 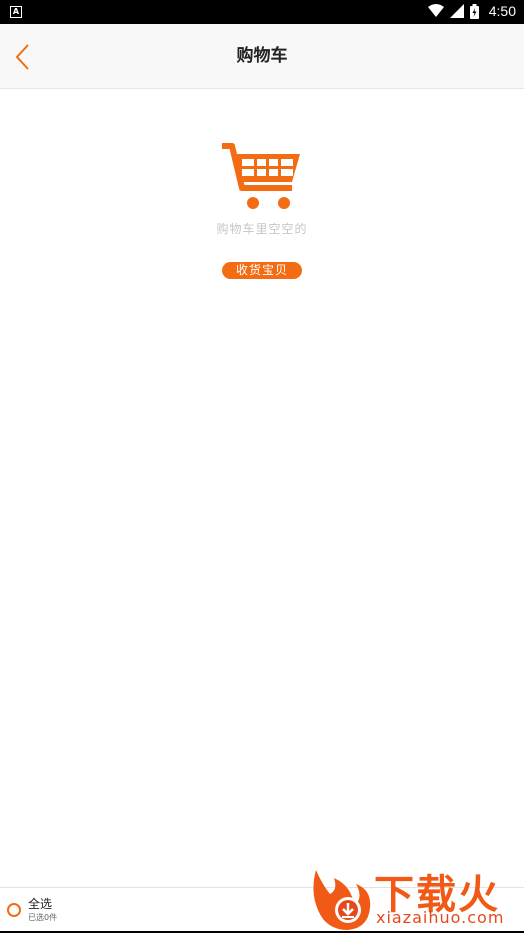 I want to click on page-title: 购物车, so click(x=262, y=56).